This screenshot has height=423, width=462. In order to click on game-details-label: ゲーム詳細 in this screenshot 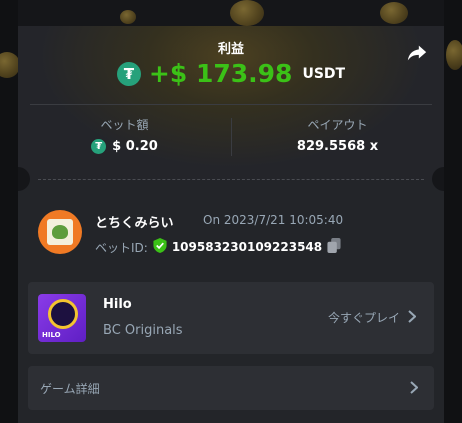, I will do `click(70, 389)`.